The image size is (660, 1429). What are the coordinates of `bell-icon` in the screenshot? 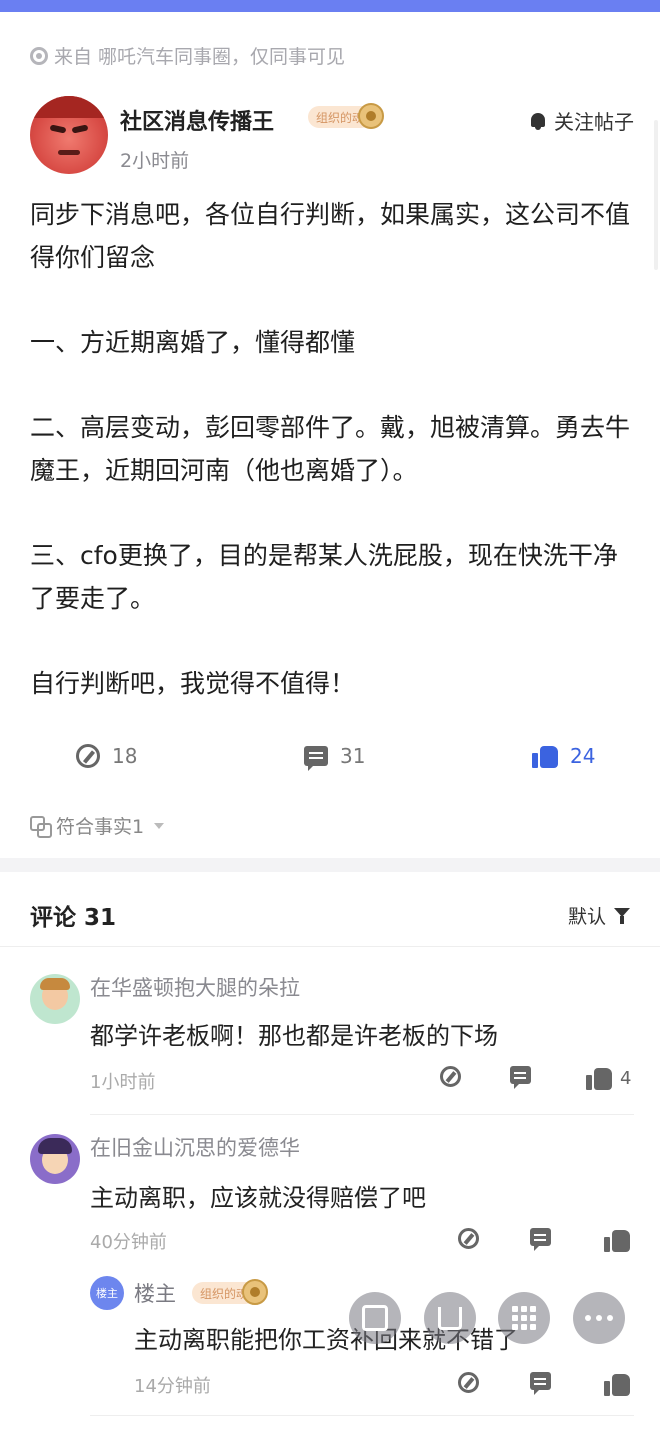 It's located at (538, 121).